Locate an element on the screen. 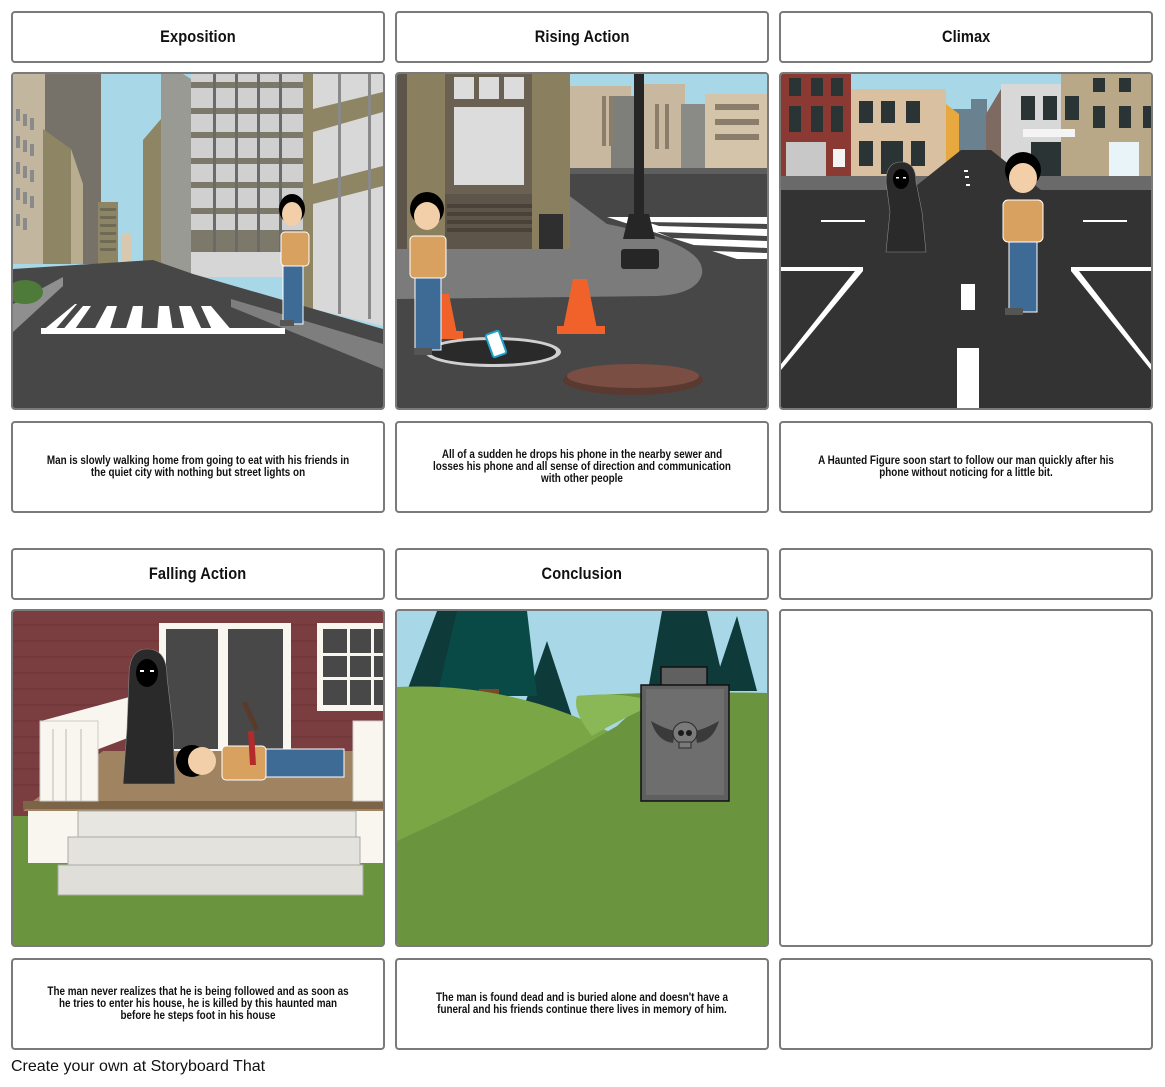  cell-title-text: Exposition is located at coordinates (198, 36).